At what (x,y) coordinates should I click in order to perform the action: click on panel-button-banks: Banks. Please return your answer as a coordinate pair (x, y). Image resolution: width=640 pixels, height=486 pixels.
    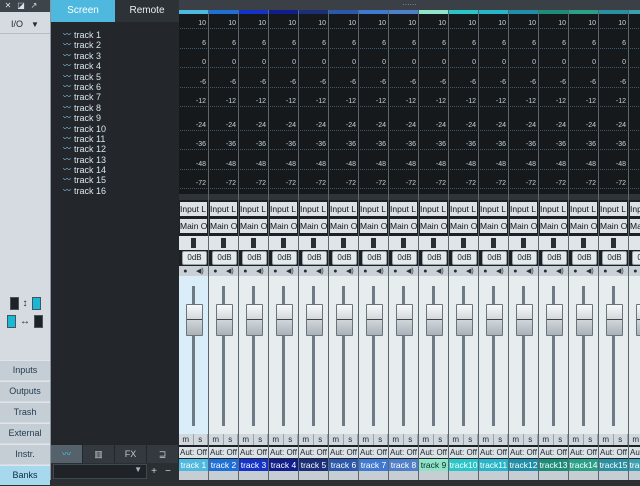
    Looking at the image, I should click on (25, 475).